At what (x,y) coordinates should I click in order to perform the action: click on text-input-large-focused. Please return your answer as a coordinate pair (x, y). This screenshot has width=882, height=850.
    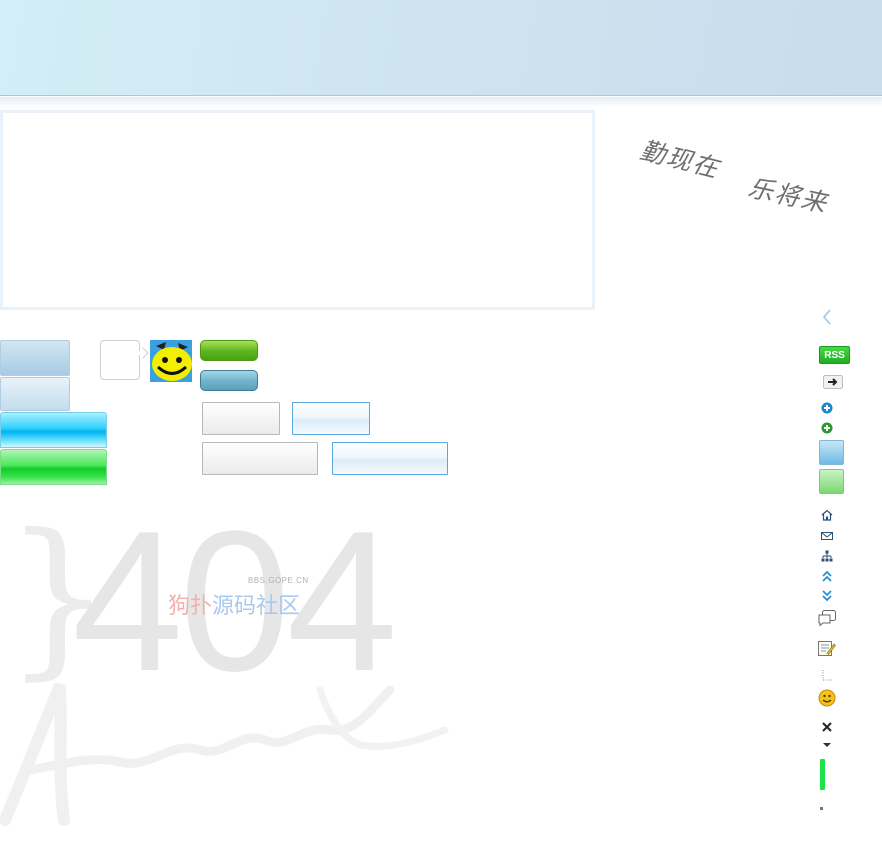
    Looking at the image, I should click on (390, 458).